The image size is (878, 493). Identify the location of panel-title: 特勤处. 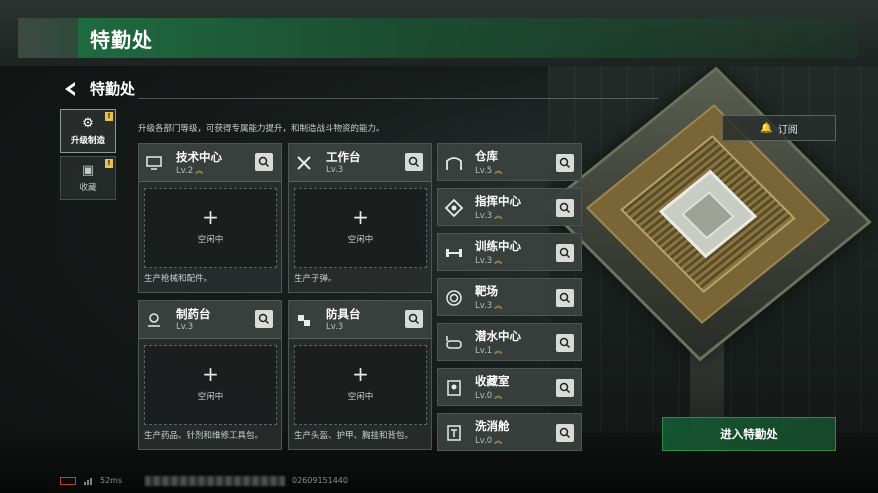
(113, 89).